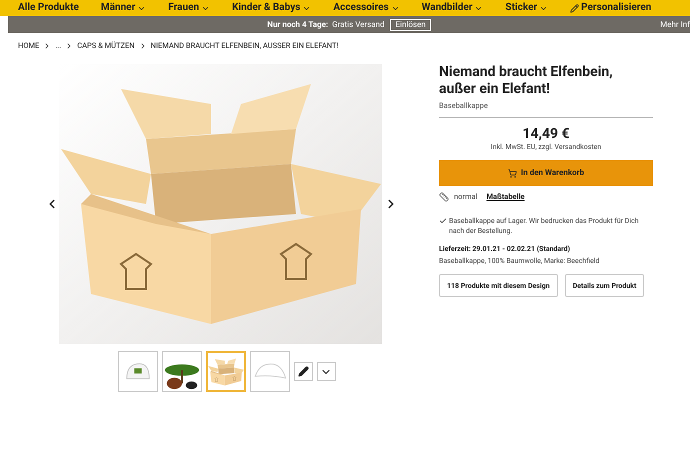 The image size is (690, 453). Describe the element at coordinates (526, 8) in the screenshot. I see `nav-link: Sticker` at that location.